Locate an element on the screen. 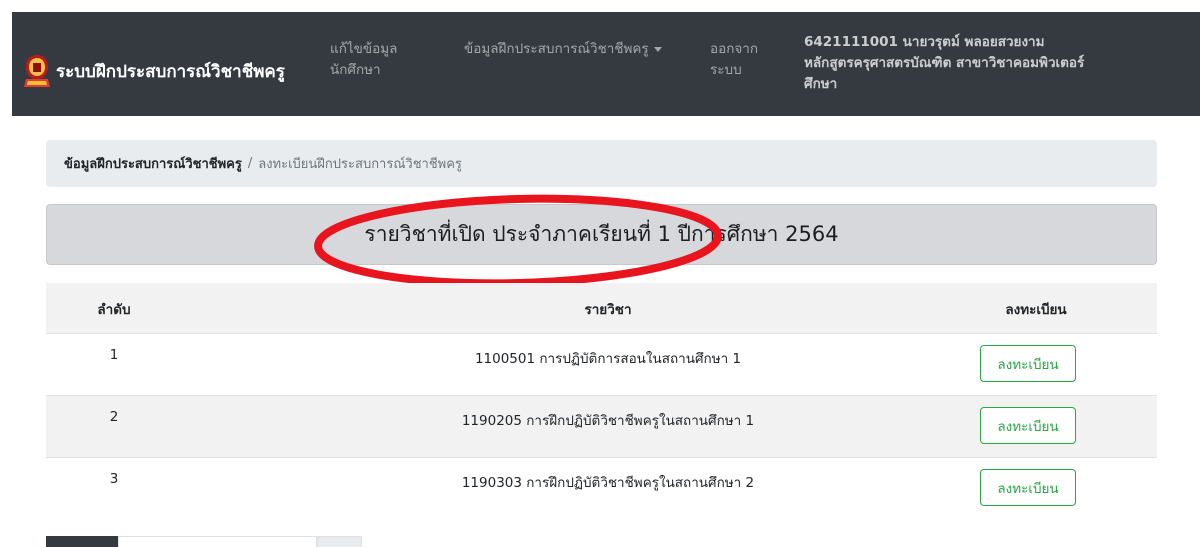 This screenshot has height=547, width=1200. nav-training-dropdown: ข้อมูลฝึกประสบการณ์วิชาชีพครู is located at coordinates (563, 49).